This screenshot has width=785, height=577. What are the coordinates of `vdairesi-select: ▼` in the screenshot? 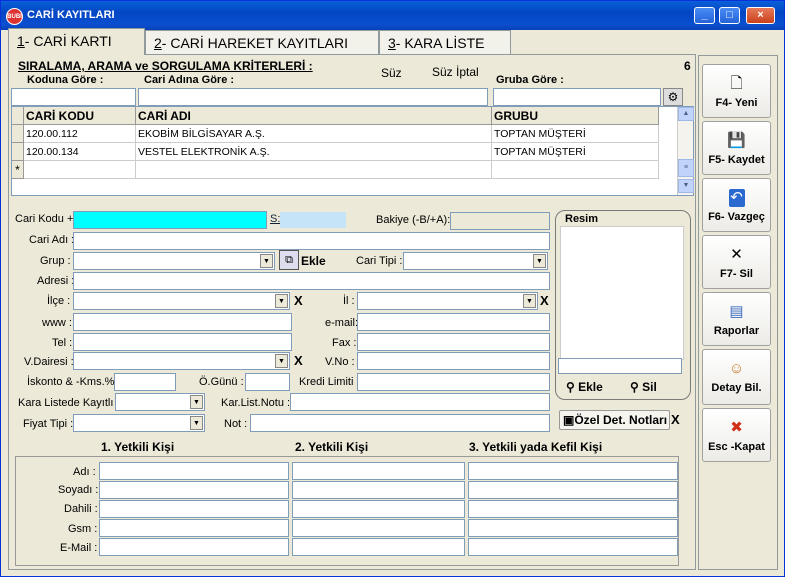 It's located at (181, 361).